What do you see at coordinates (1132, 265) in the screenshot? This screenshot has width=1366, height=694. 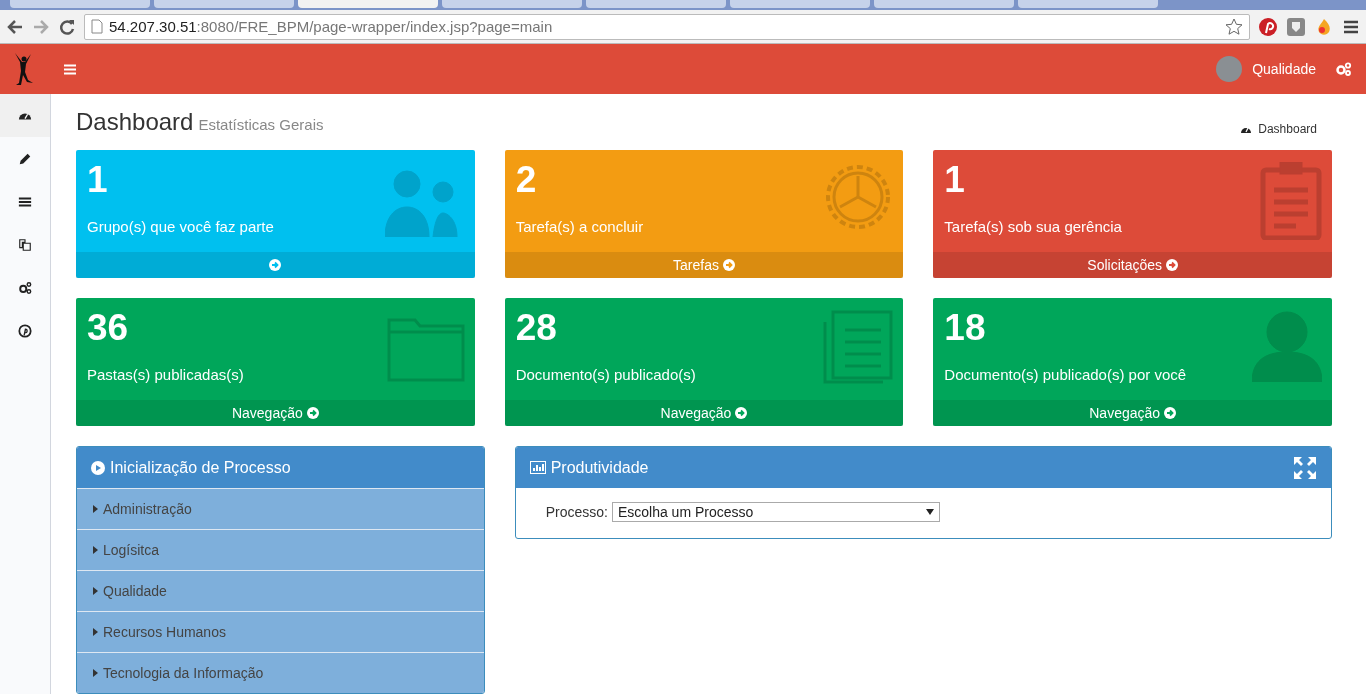 I see `card-footer-link: Solicitações` at bounding box center [1132, 265].